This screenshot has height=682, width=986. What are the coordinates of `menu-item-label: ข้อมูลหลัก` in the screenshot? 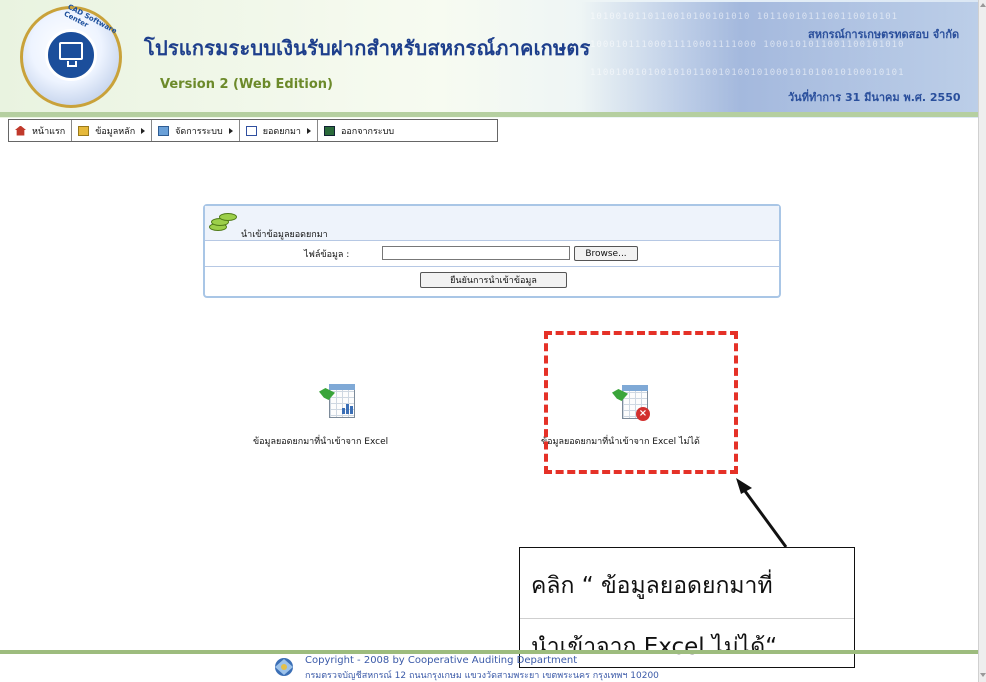 It's located at (115, 131).